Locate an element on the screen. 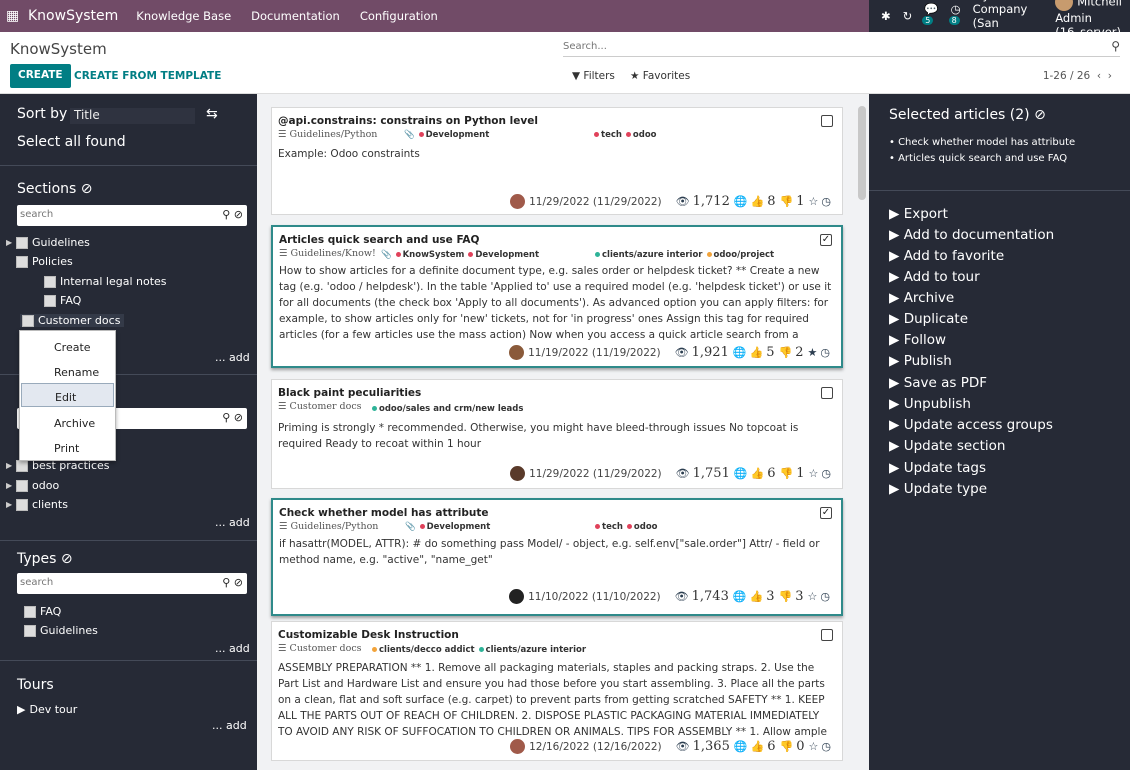  types-search-input is located at coordinates (112, 582).